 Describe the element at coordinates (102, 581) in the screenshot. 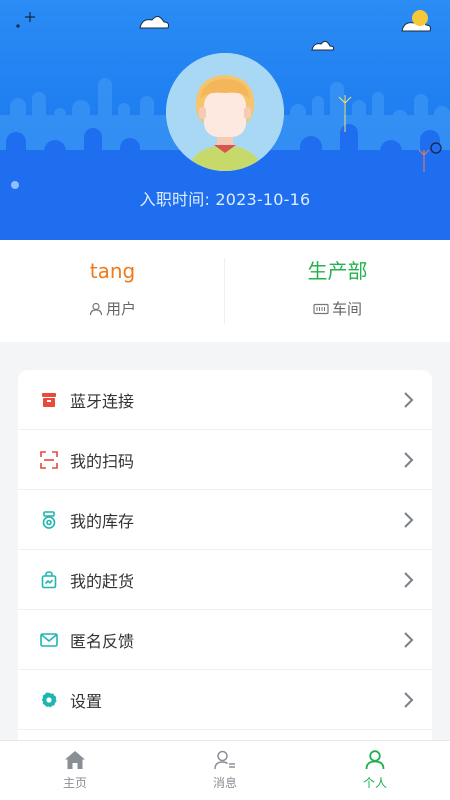

I see `menu-item-label: 我的赶货` at that location.